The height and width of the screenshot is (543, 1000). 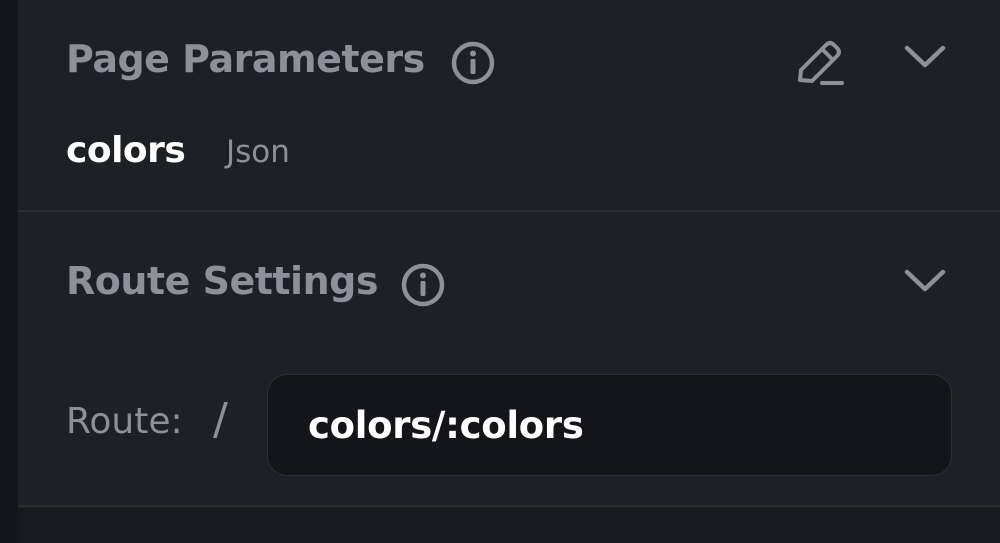 What do you see at coordinates (124, 421) in the screenshot?
I see `route-label: Route:` at bounding box center [124, 421].